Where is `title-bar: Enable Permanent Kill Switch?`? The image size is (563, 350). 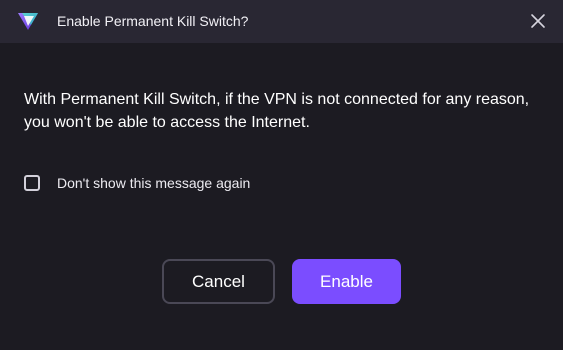 title-bar: Enable Permanent Kill Switch? is located at coordinates (281, 21).